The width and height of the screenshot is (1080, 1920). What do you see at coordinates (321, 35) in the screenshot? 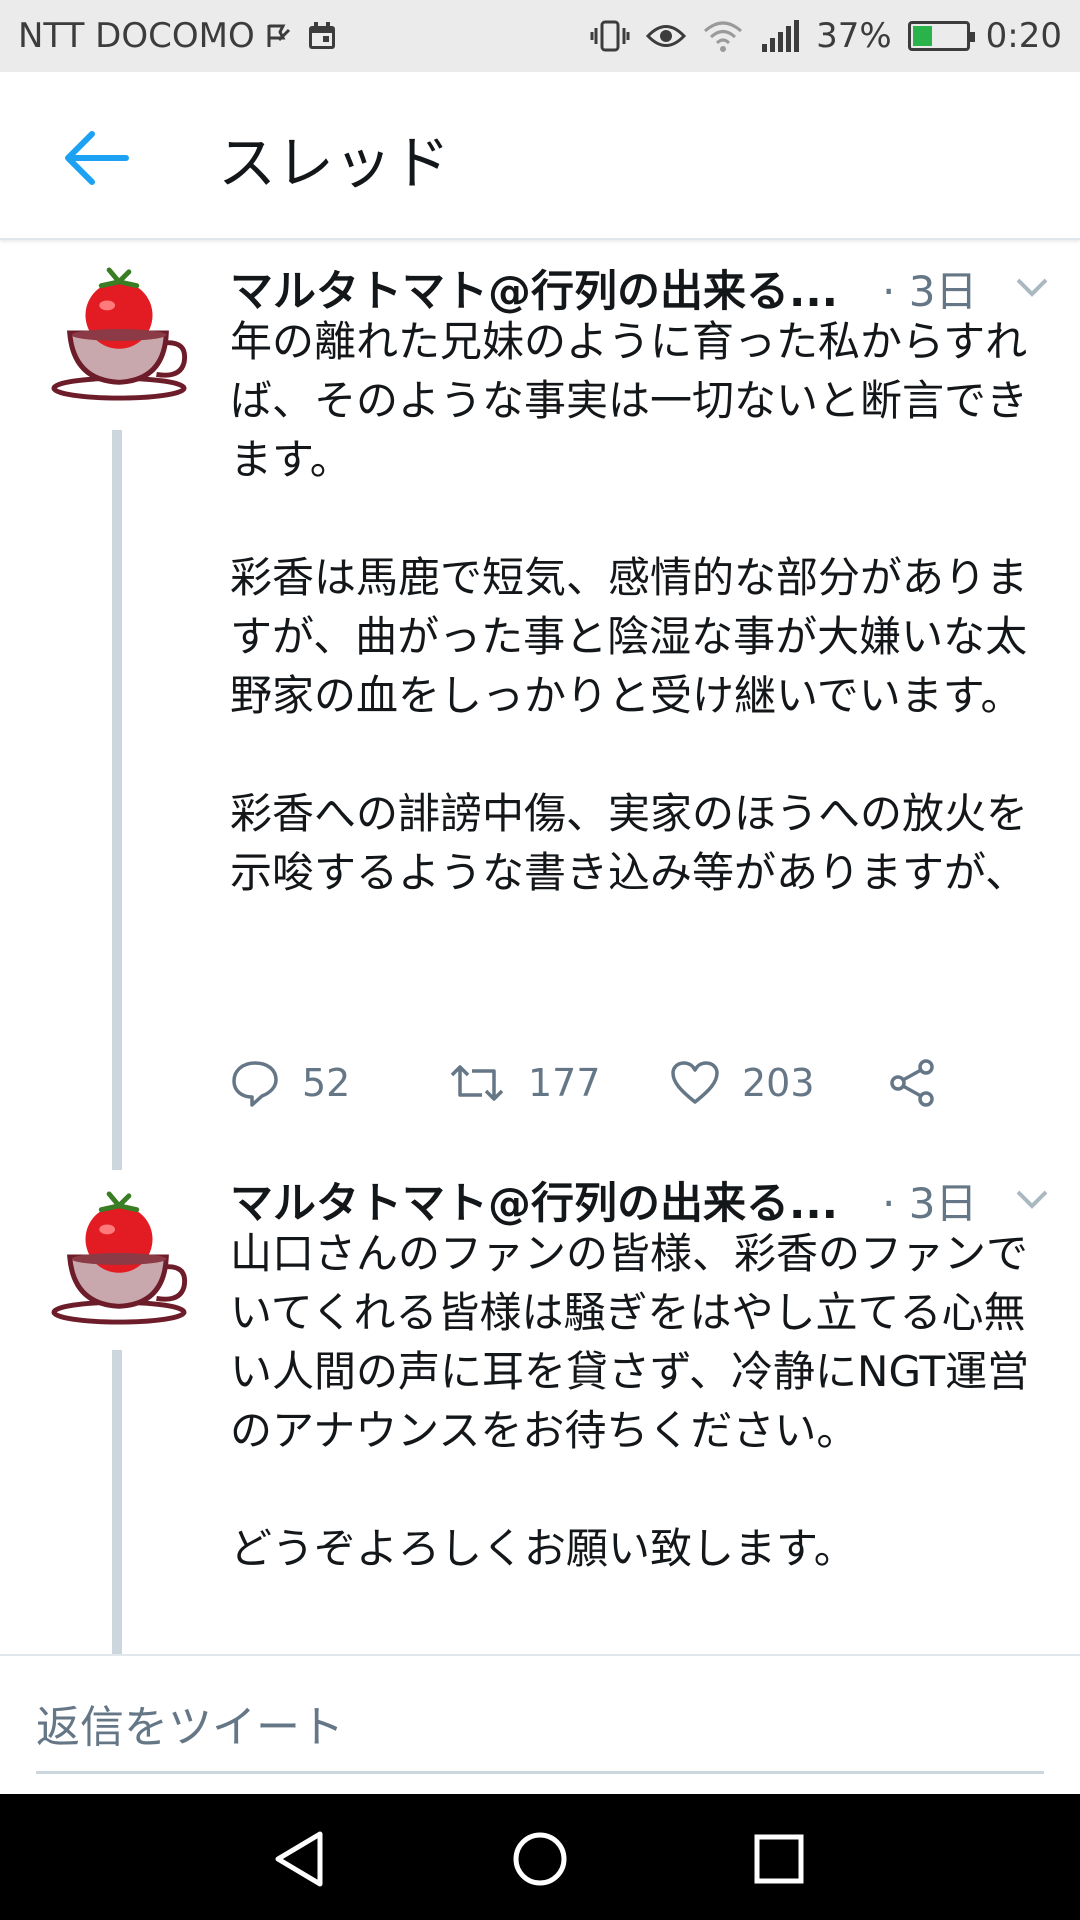
I see `calendar-icon` at bounding box center [321, 35].